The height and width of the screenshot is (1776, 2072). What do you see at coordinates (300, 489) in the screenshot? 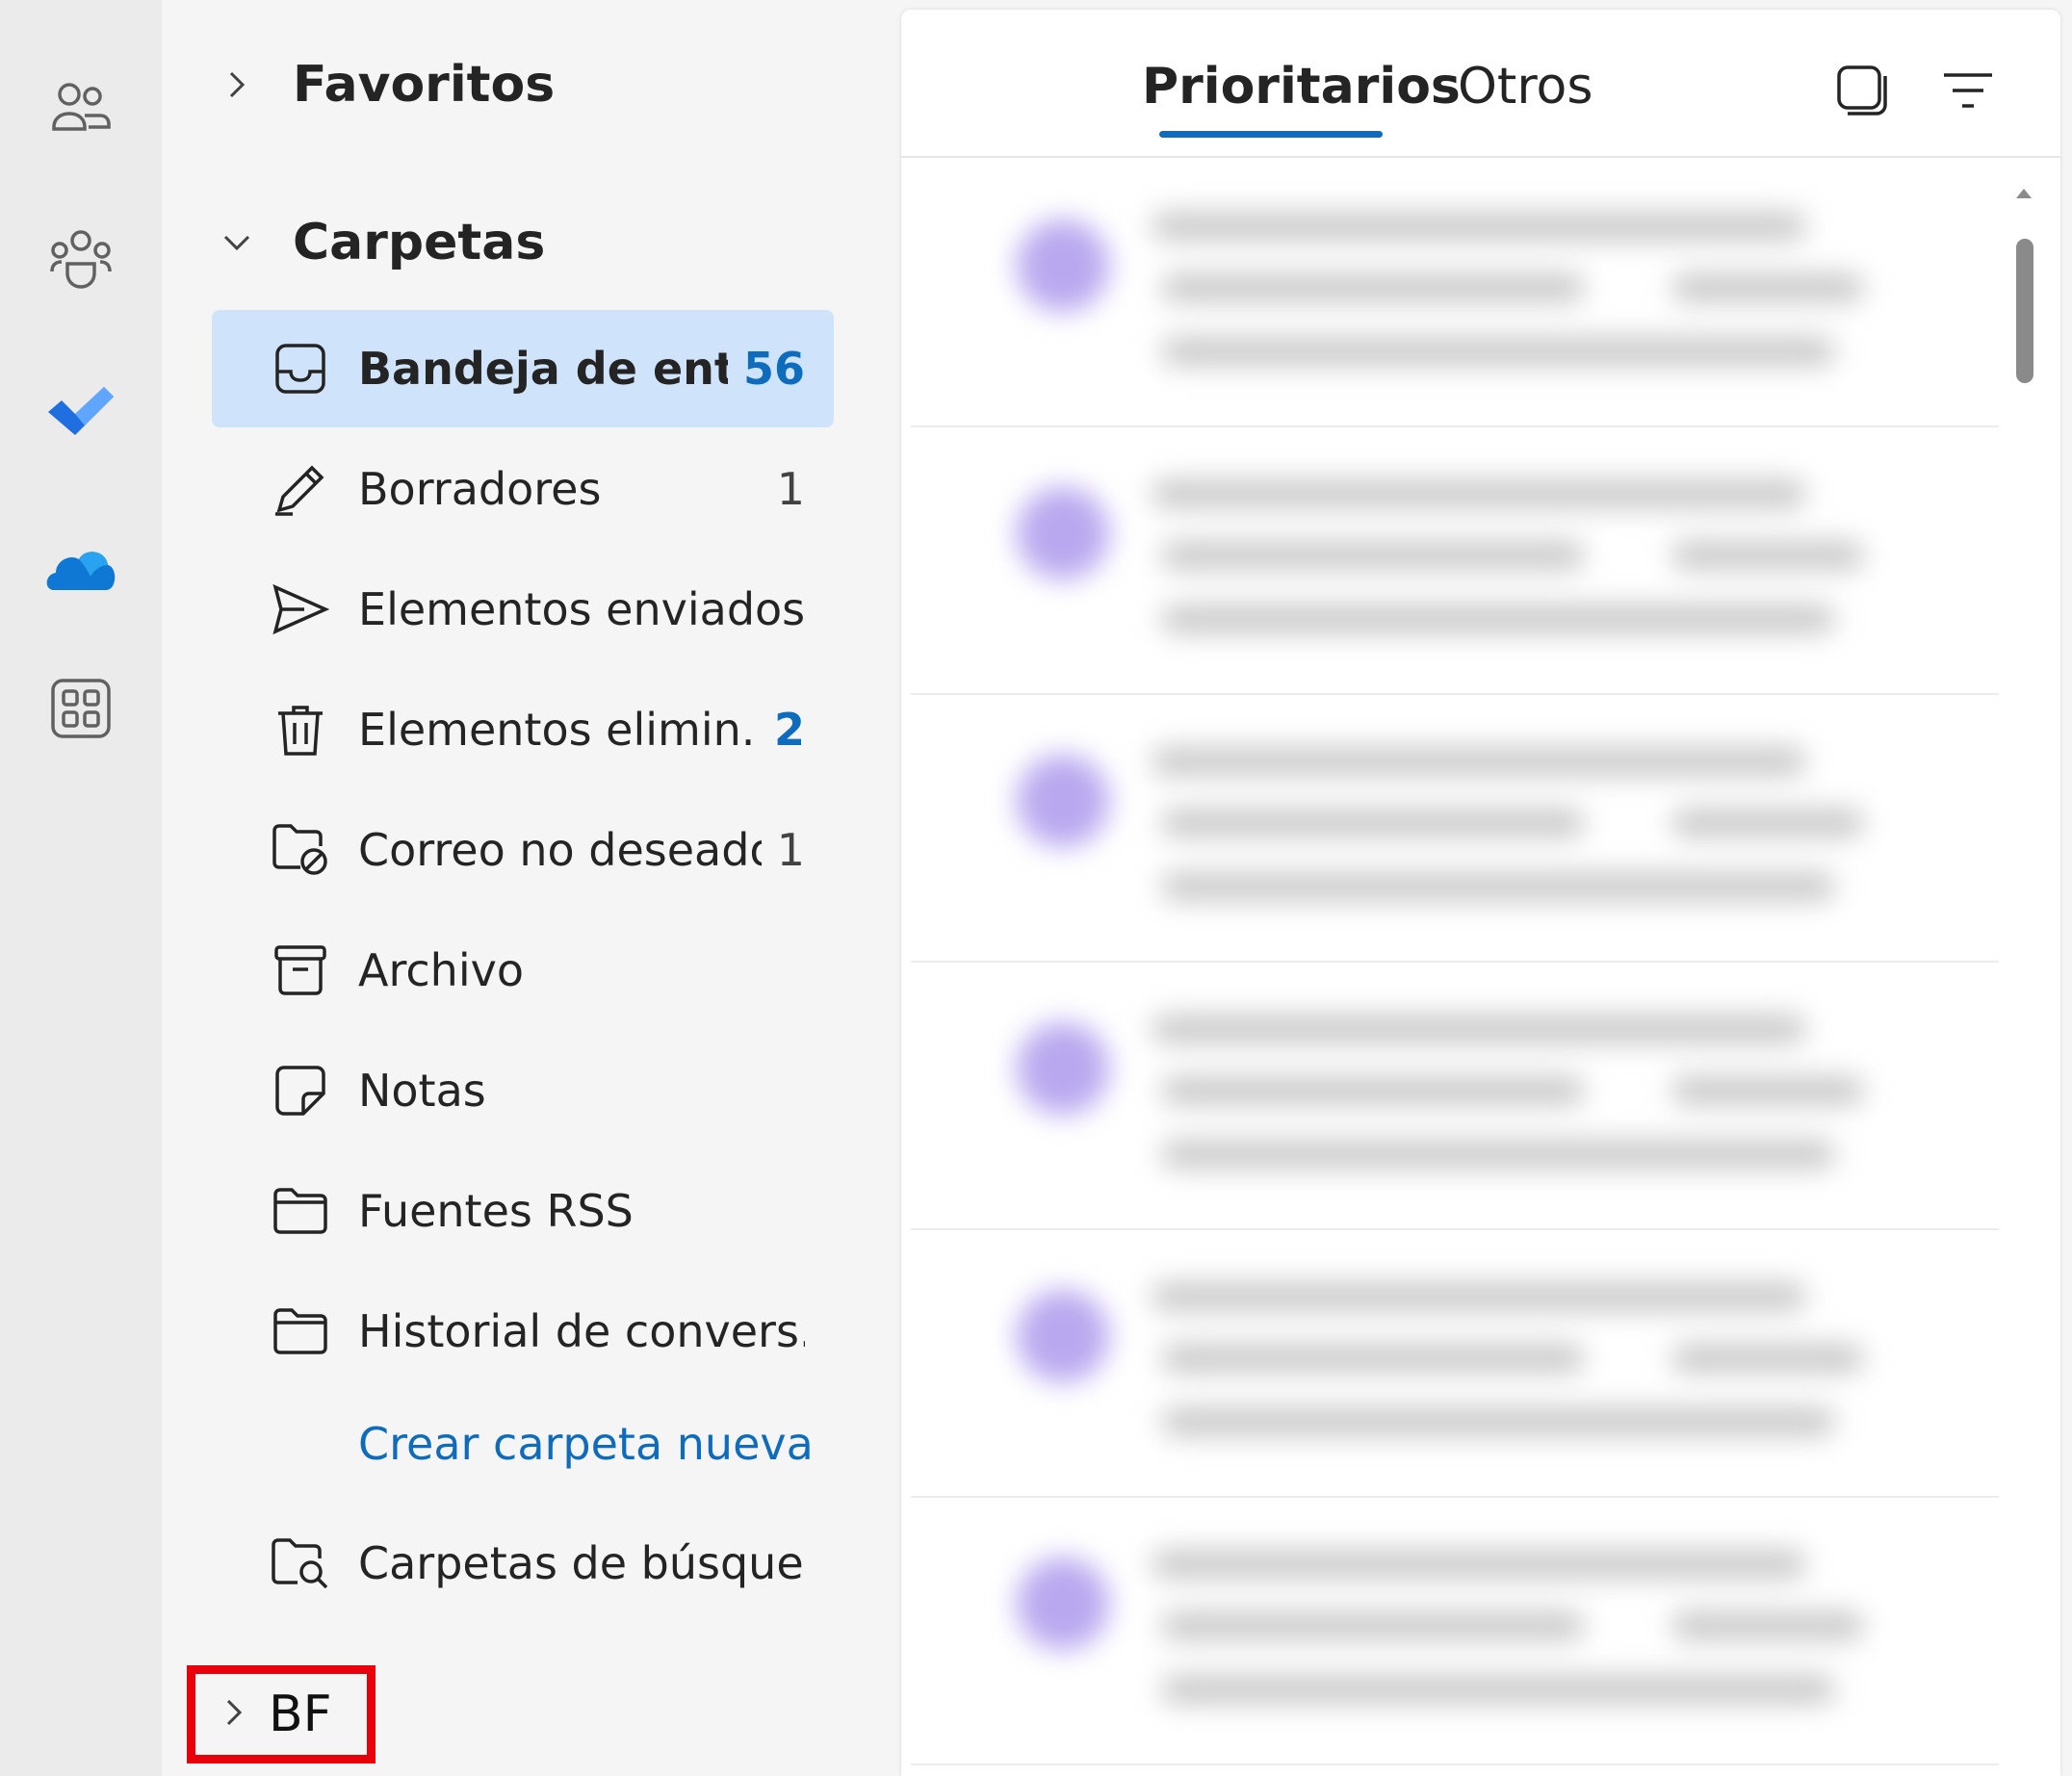
I see `drafts-pencil-icon` at bounding box center [300, 489].